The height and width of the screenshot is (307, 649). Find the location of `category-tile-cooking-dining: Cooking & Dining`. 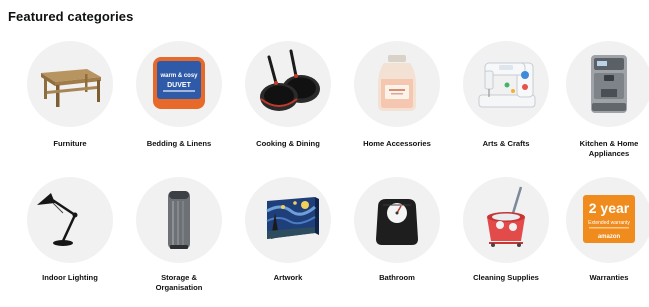

category-tile-cooking-dining: Cooking & Dining is located at coordinates (278, 106).